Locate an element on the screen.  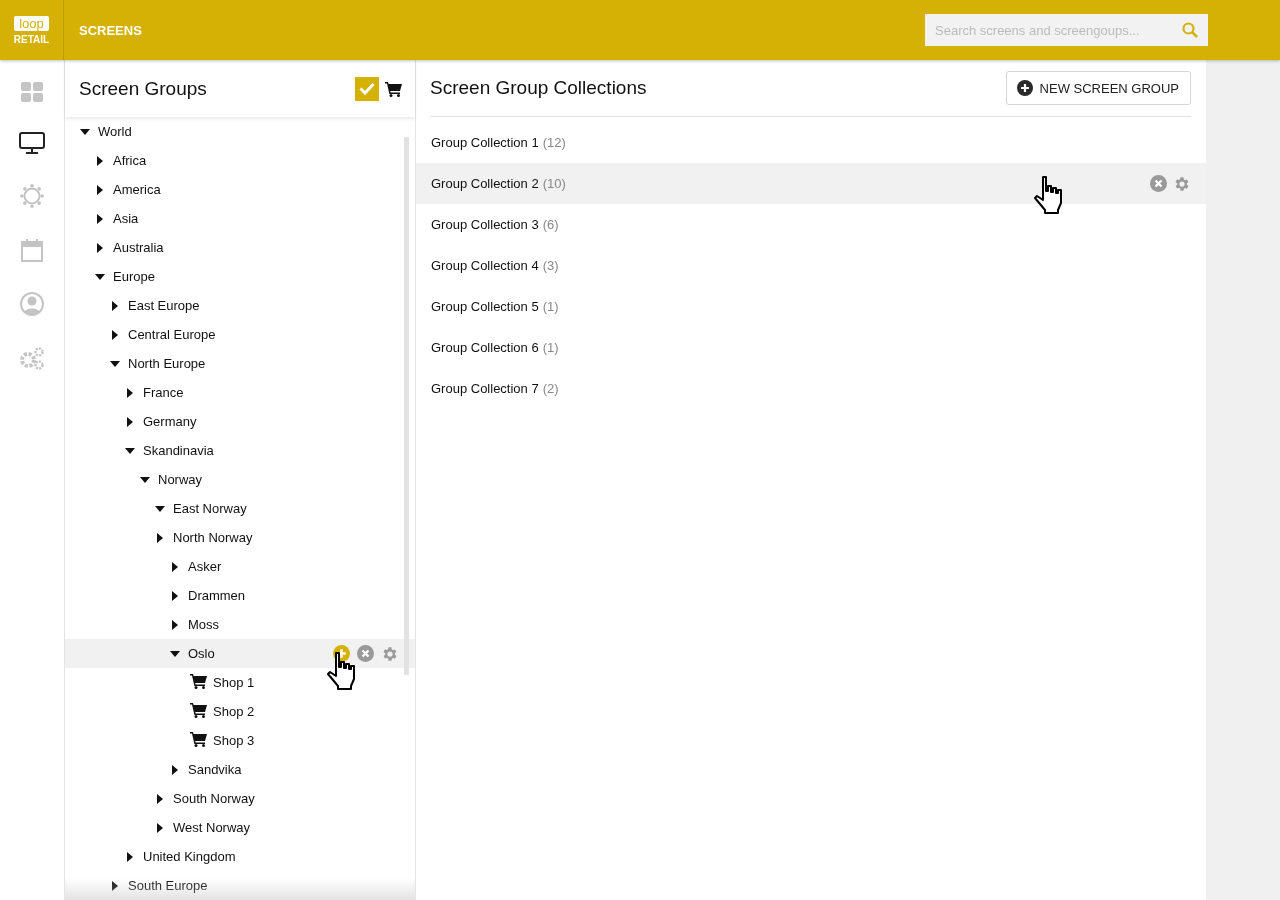
tree-item: United Kingdom is located at coordinates (240, 856).